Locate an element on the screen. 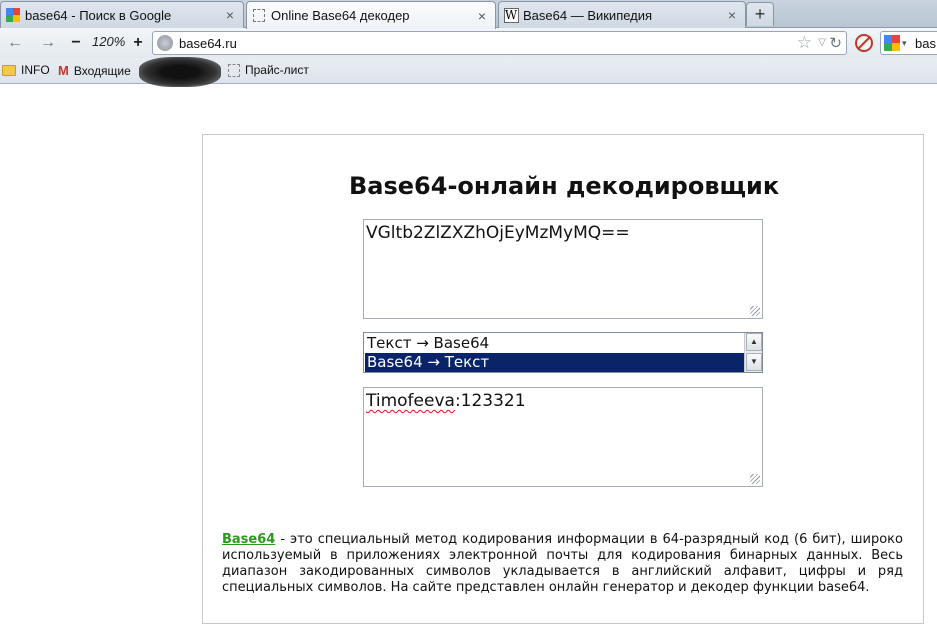 The width and height of the screenshot is (937, 624). search-input: bas is located at coordinates (925, 43).